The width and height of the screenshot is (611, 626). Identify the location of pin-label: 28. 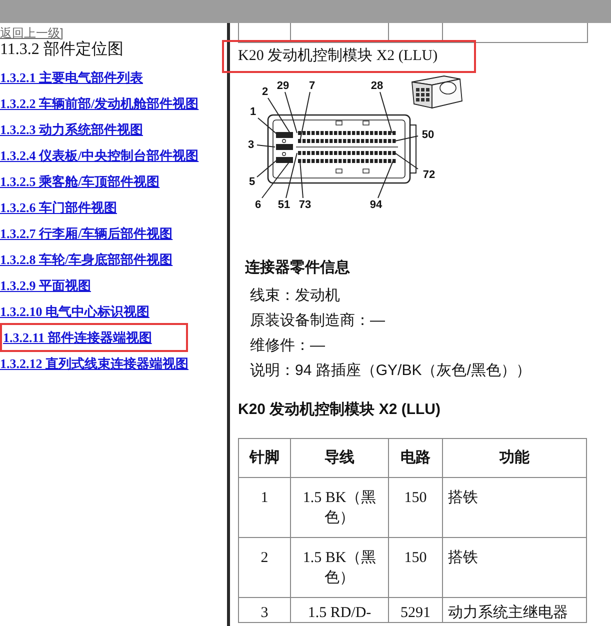
(377, 86).